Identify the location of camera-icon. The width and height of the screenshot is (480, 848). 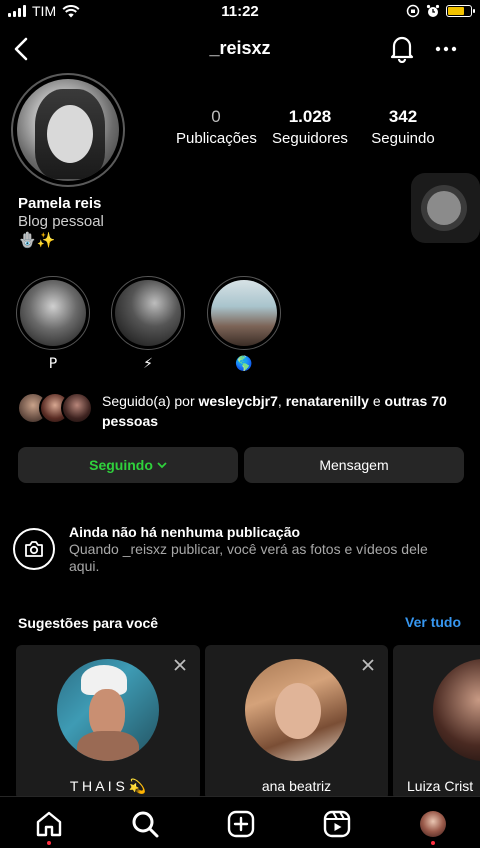
(34, 549).